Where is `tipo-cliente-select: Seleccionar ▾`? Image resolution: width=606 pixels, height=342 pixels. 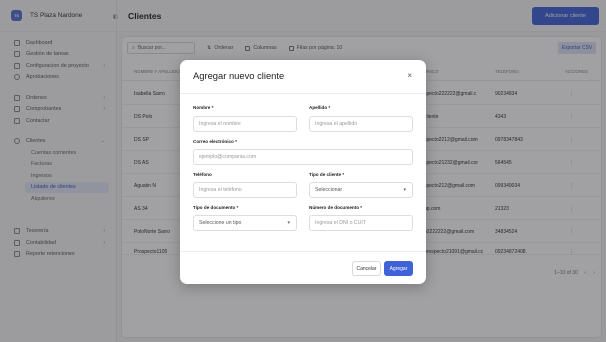 tipo-cliente-select: Seleccionar ▾ is located at coordinates (361, 190).